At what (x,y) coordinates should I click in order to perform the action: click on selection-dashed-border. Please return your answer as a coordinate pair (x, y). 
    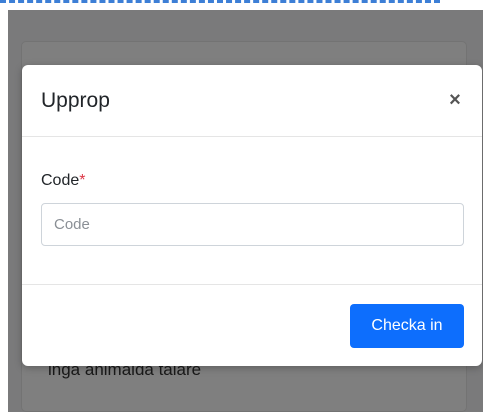
    Looking at the image, I should click on (220, 5).